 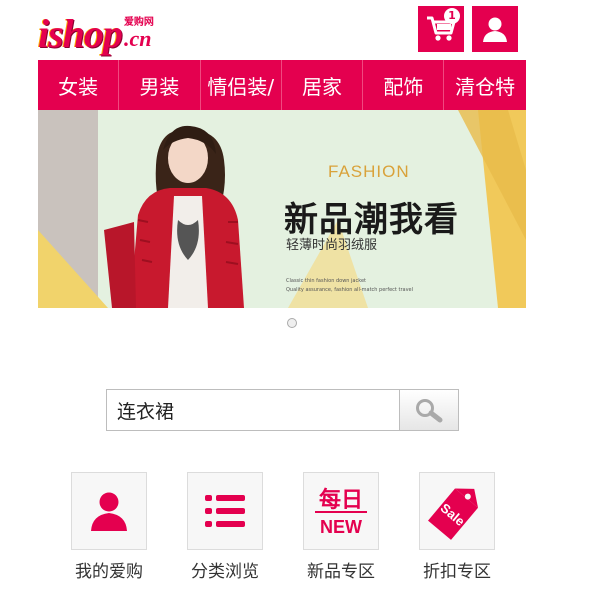 I want to click on logo-side: 爱购网 .cn, so click(x=139, y=33).